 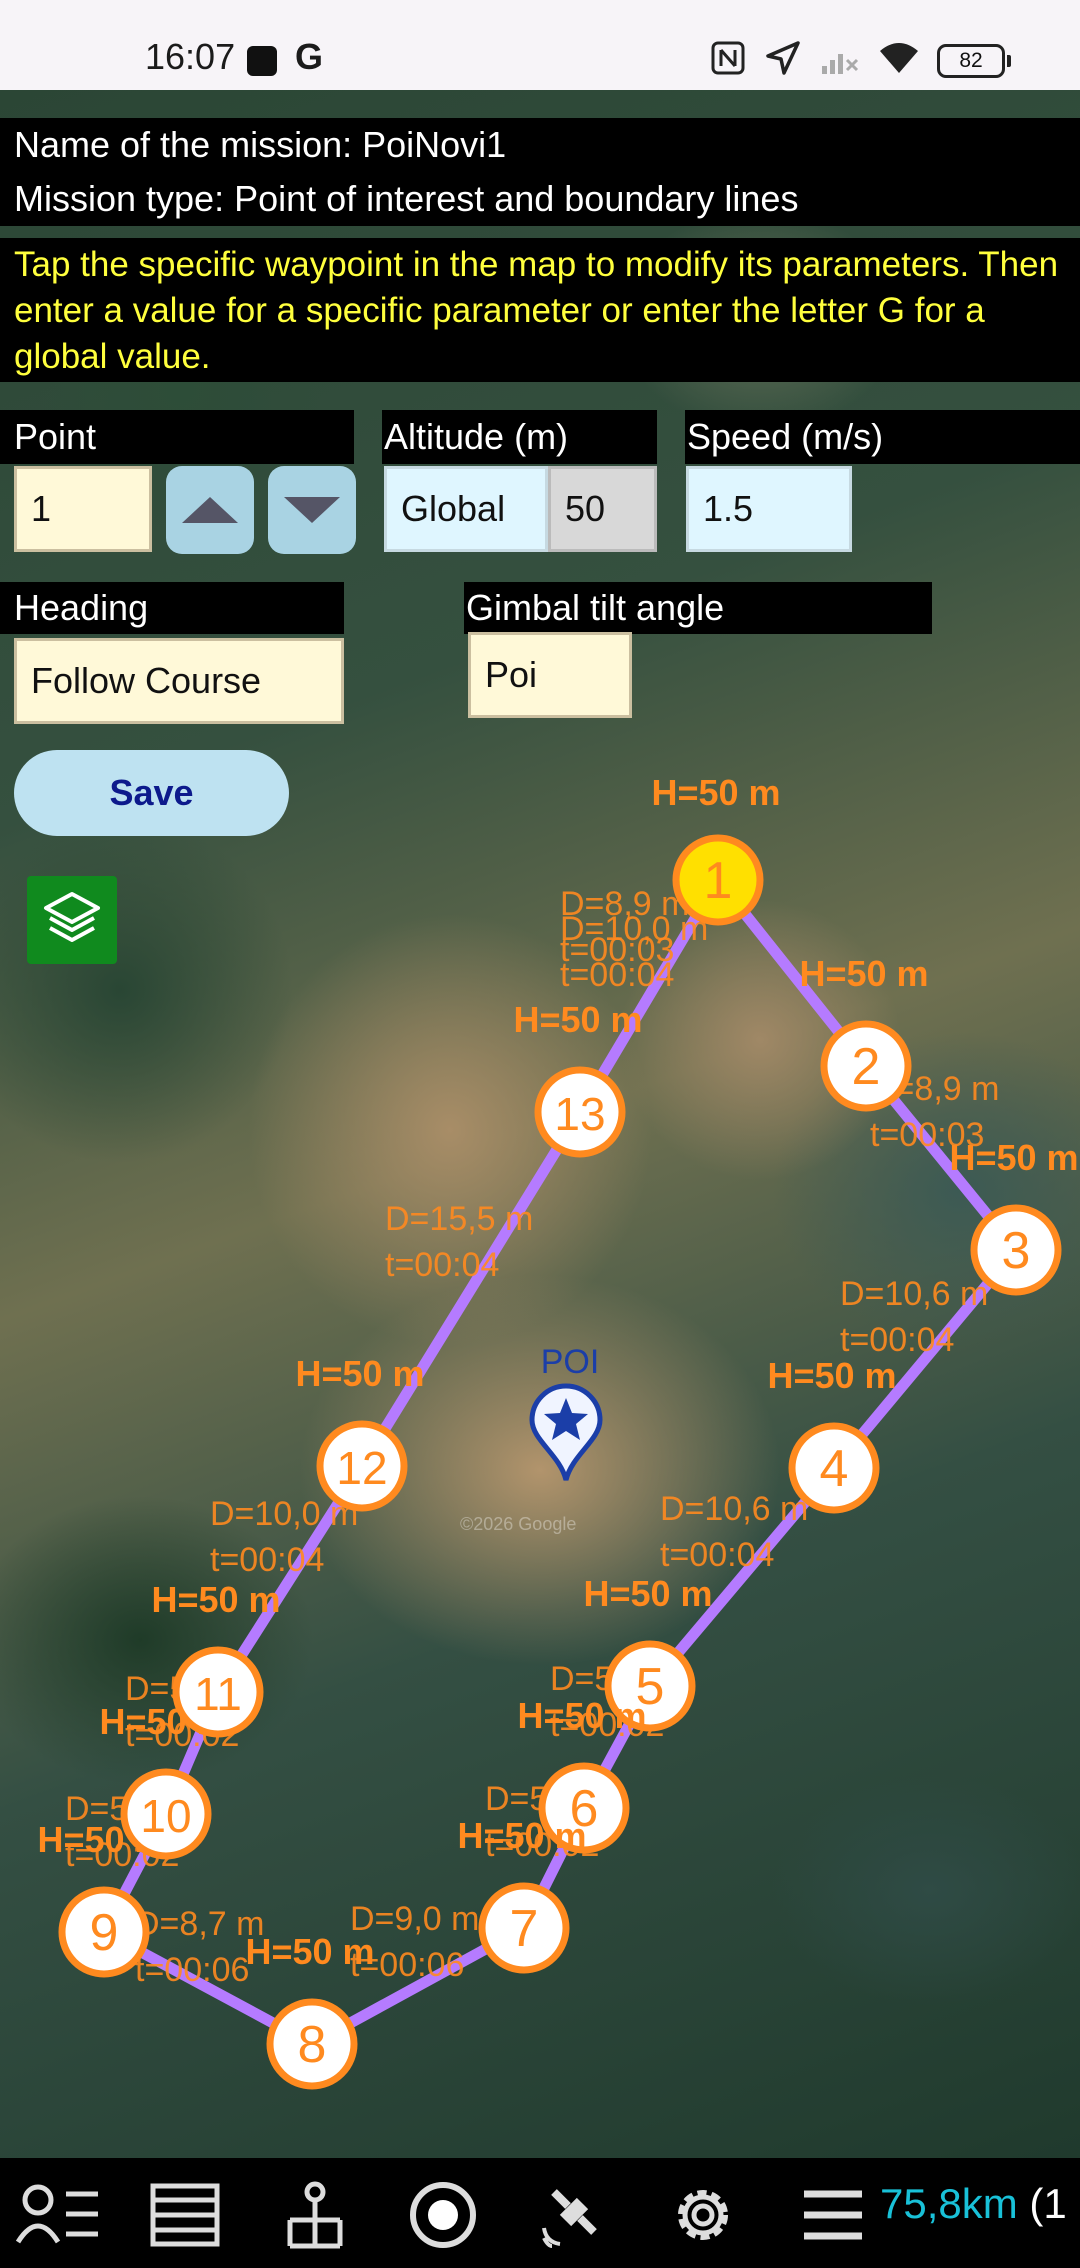 I want to click on status-time: 16:07, so click(x=190, y=56).